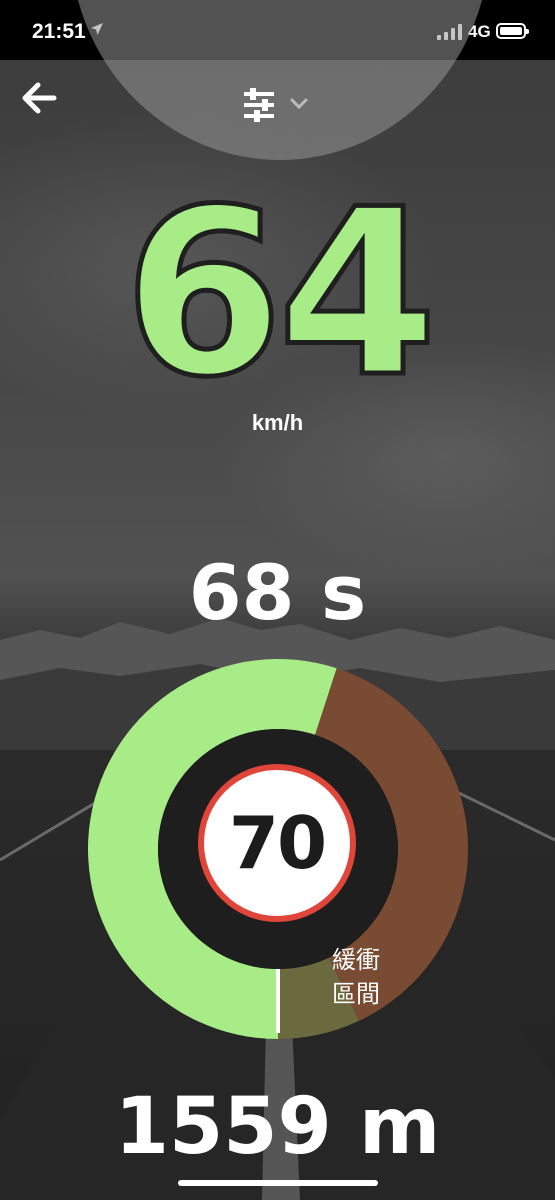 The height and width of the screenshot is (1200, 555). I want to click on remaining-distance: 1559 m, so click(277, 1127).